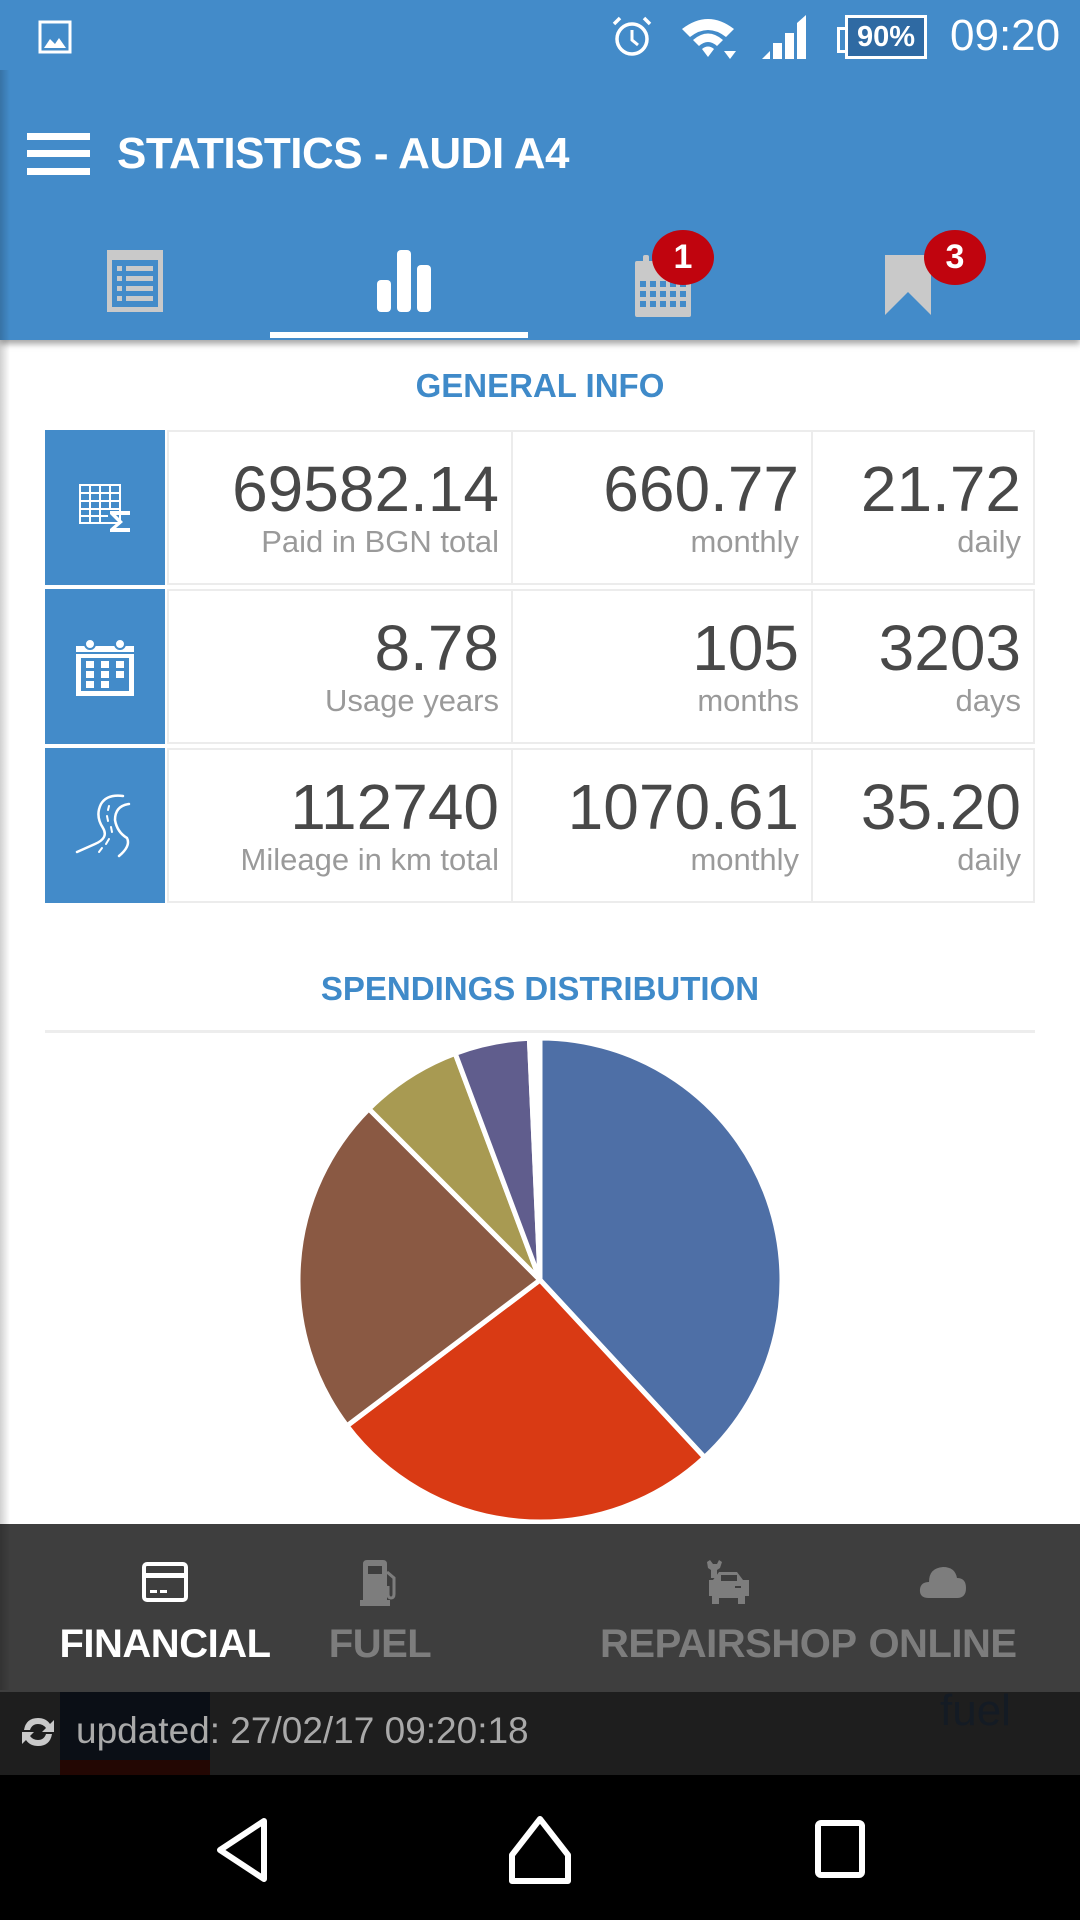 The width and height of the screenshot is (1080, 1920). Describe the element at coordinates (540, 1608) in the screenshot. I see `bottom-navigation: FINANCIAL FUEL REPAIRSHOP ONLINE` at that location.